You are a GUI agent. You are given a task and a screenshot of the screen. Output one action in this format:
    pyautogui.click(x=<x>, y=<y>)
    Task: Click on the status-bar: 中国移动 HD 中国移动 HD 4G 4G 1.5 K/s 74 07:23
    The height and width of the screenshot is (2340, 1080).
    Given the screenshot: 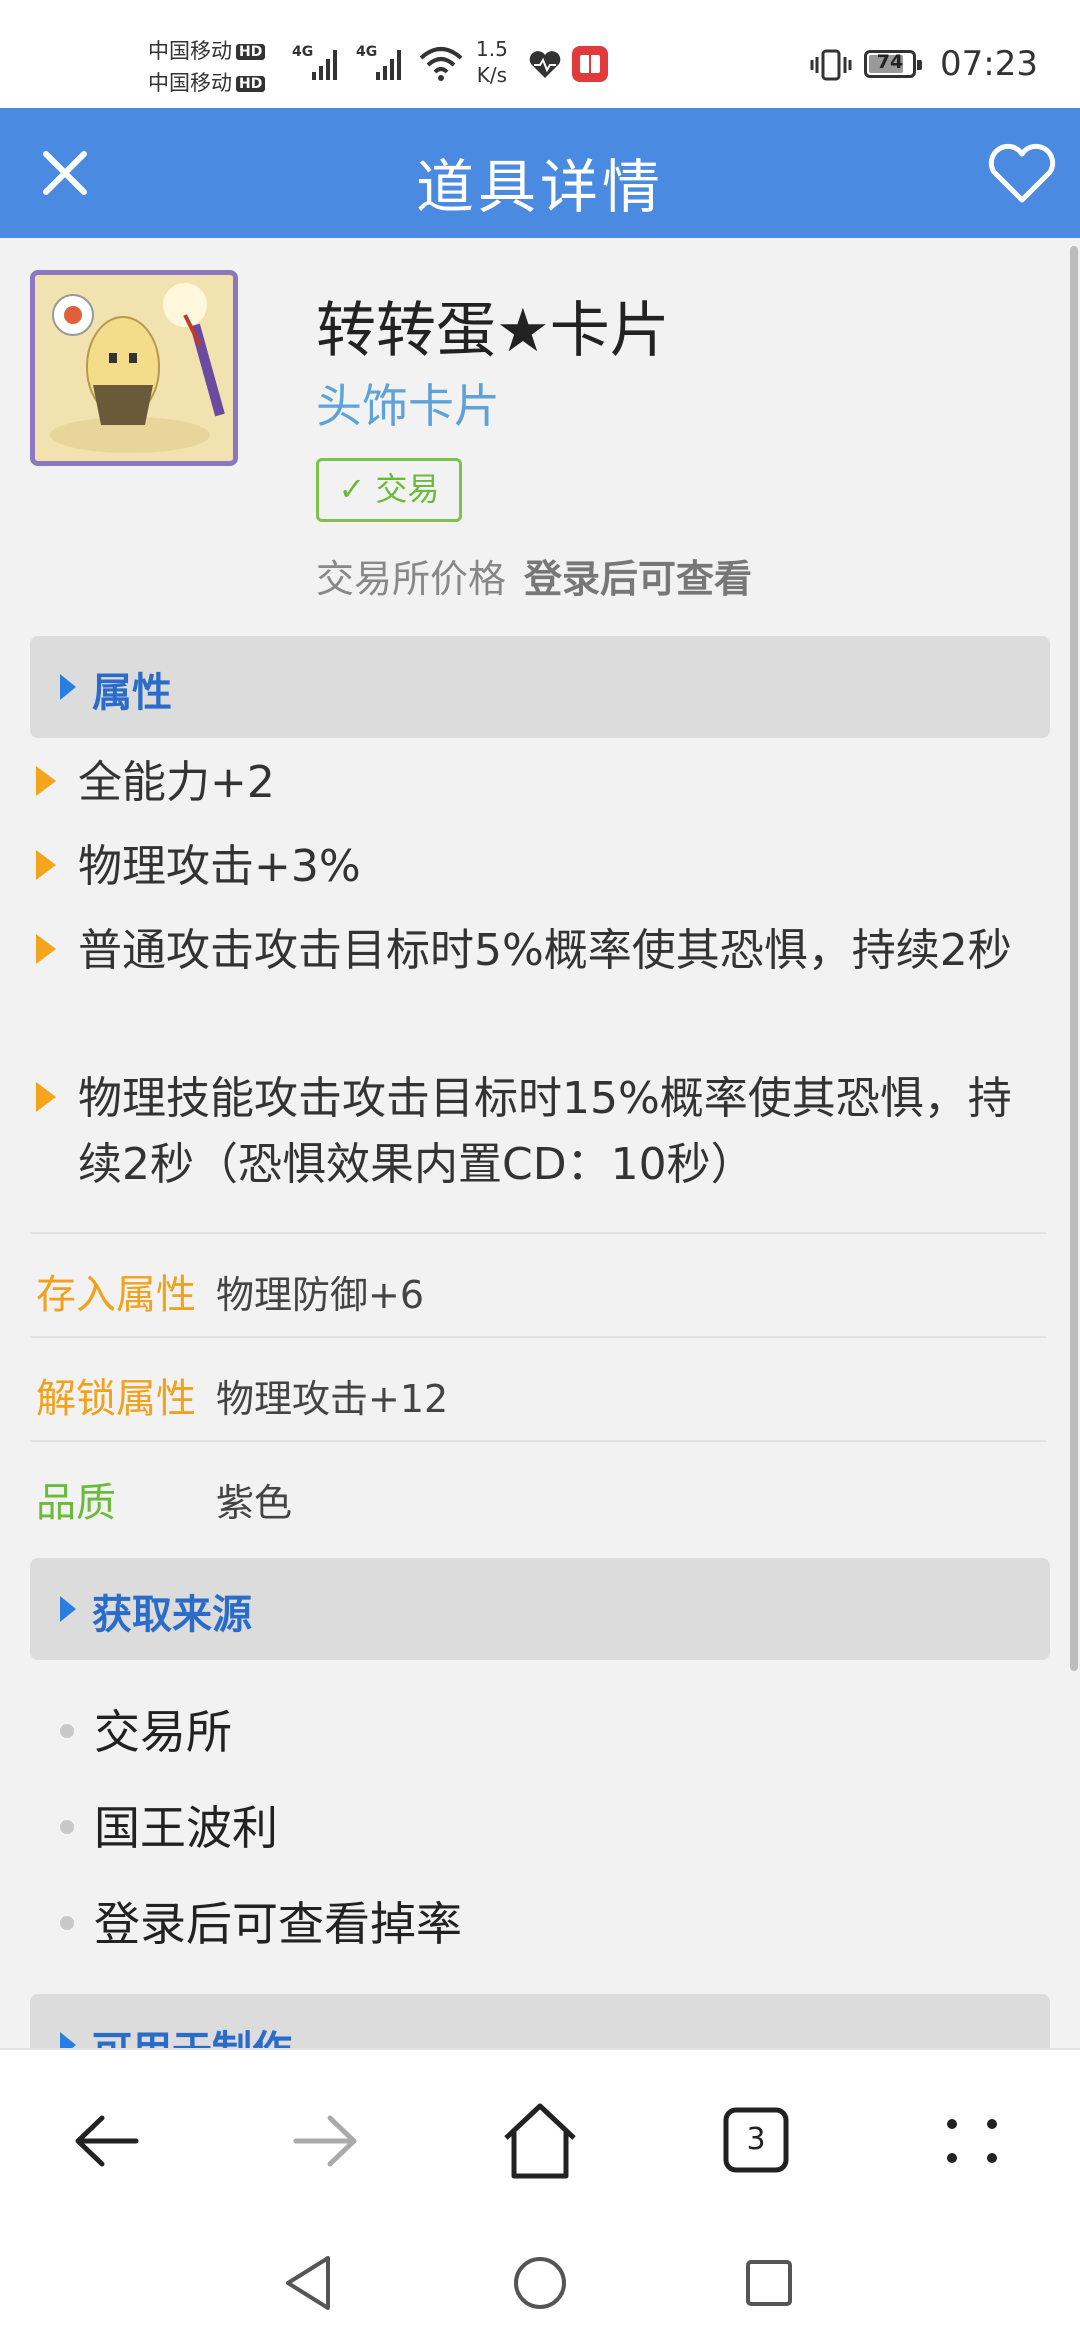 What is the action you would take?
    pyautogui.click(x=540, y=54)
    